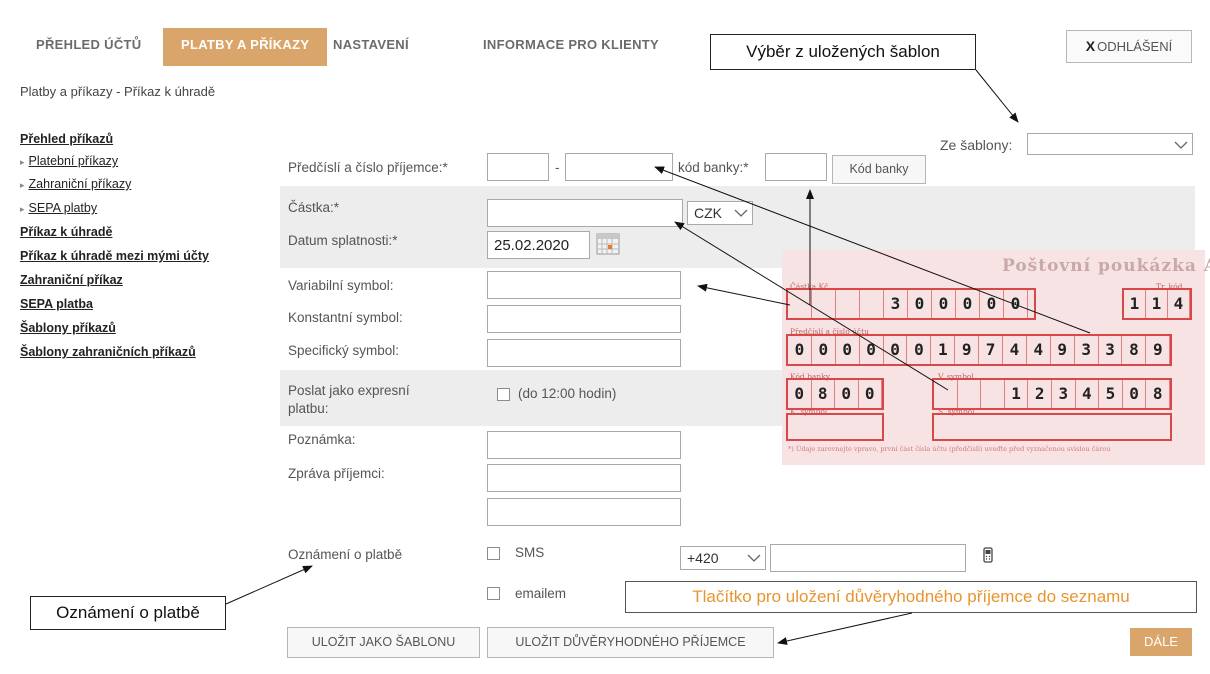 This screenshot has width=1210, height=674. Describe the element at coordinates (1158, 394) in the screenshot. I see `postal-digit: 8` at that location.